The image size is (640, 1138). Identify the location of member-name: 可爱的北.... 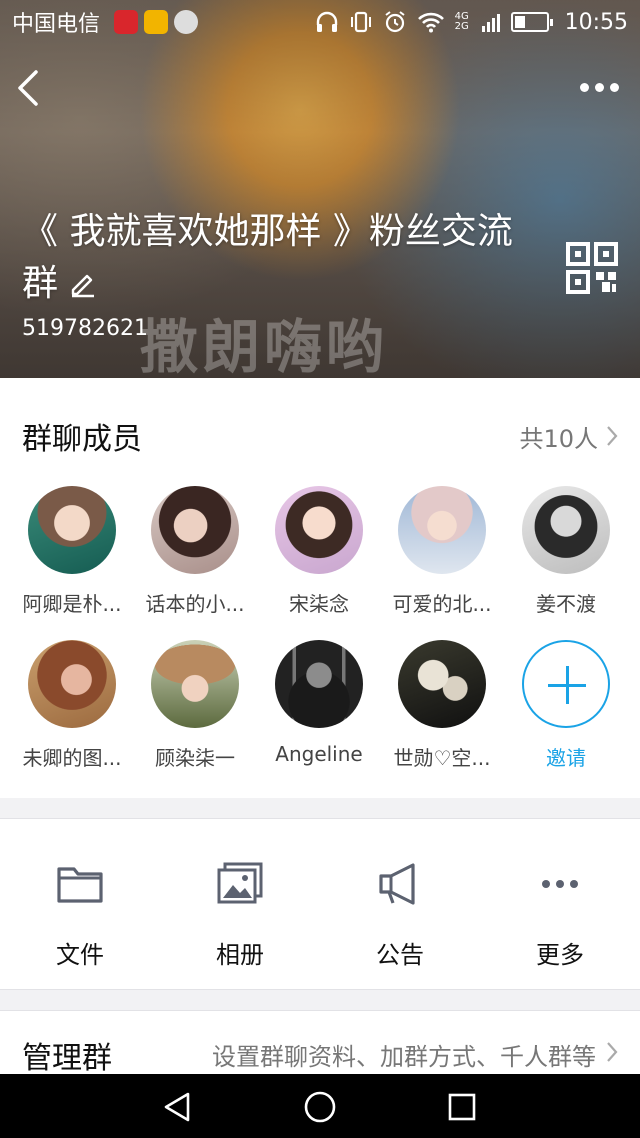
(442, 604).